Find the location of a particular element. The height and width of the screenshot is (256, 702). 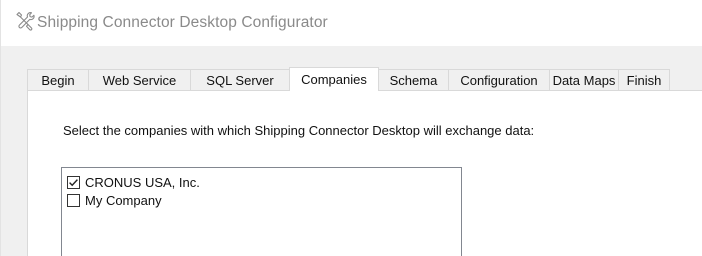

company-label: My Company is located at coordinates (123, 200).